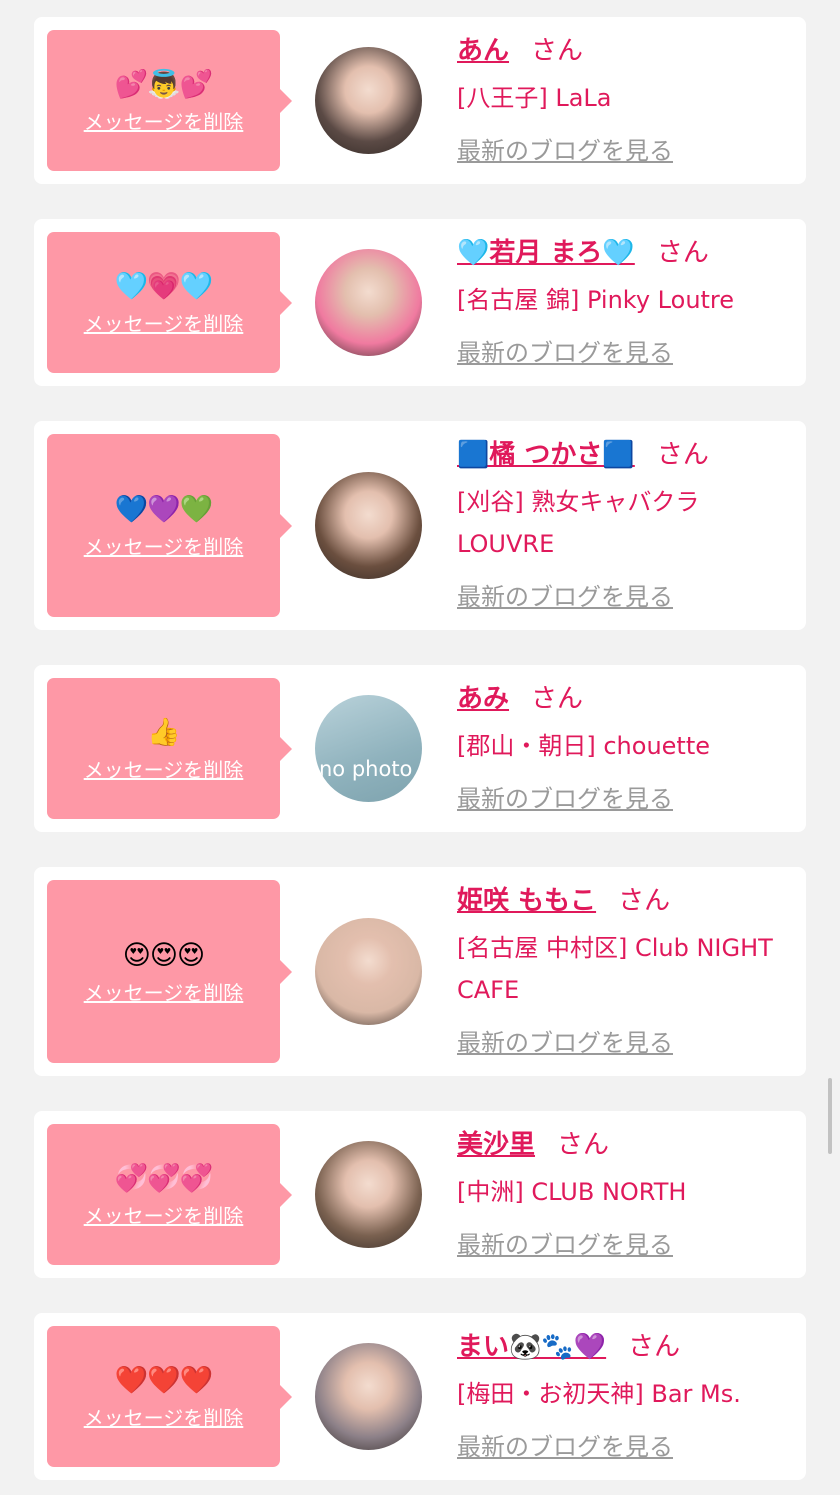 The width and height of the screenshot is (840, 1495). What do you see at coordinates (164, 84) in the screenshot?
I see `message-emoji: 💕👼💕` at bounding box center [164, 84].